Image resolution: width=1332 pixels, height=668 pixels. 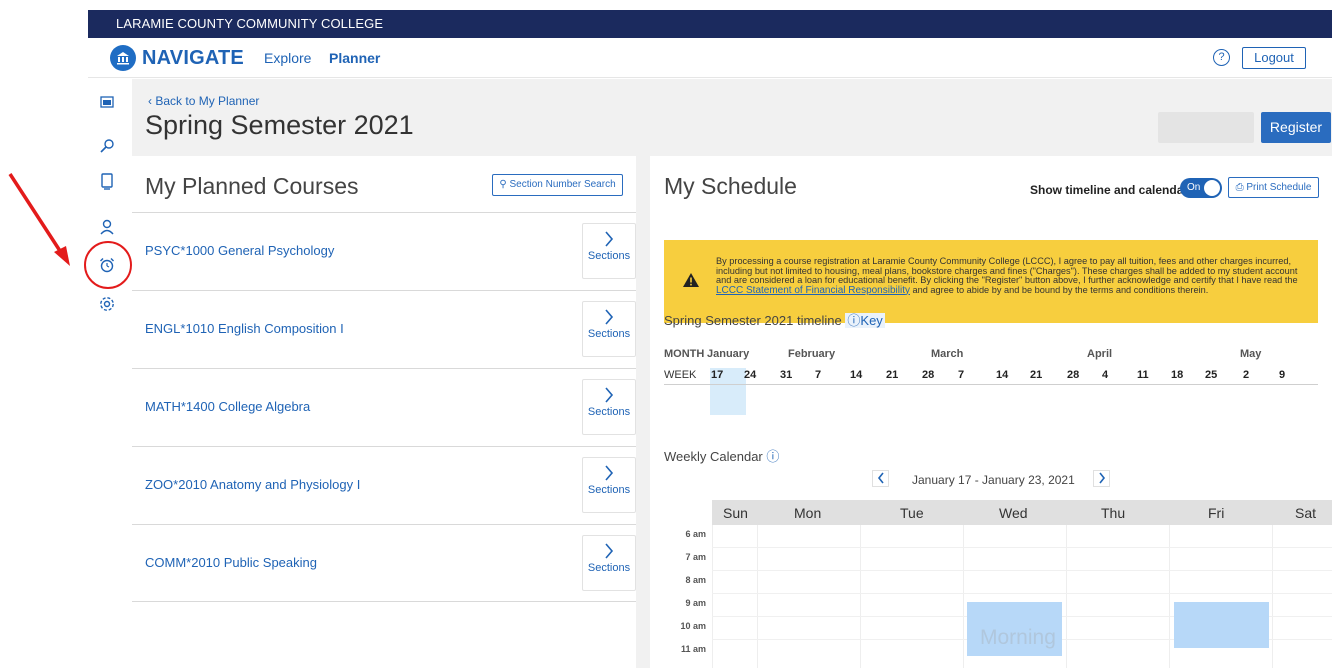 I want to click on morning-label: Morning, so click(x=1018, y=637).